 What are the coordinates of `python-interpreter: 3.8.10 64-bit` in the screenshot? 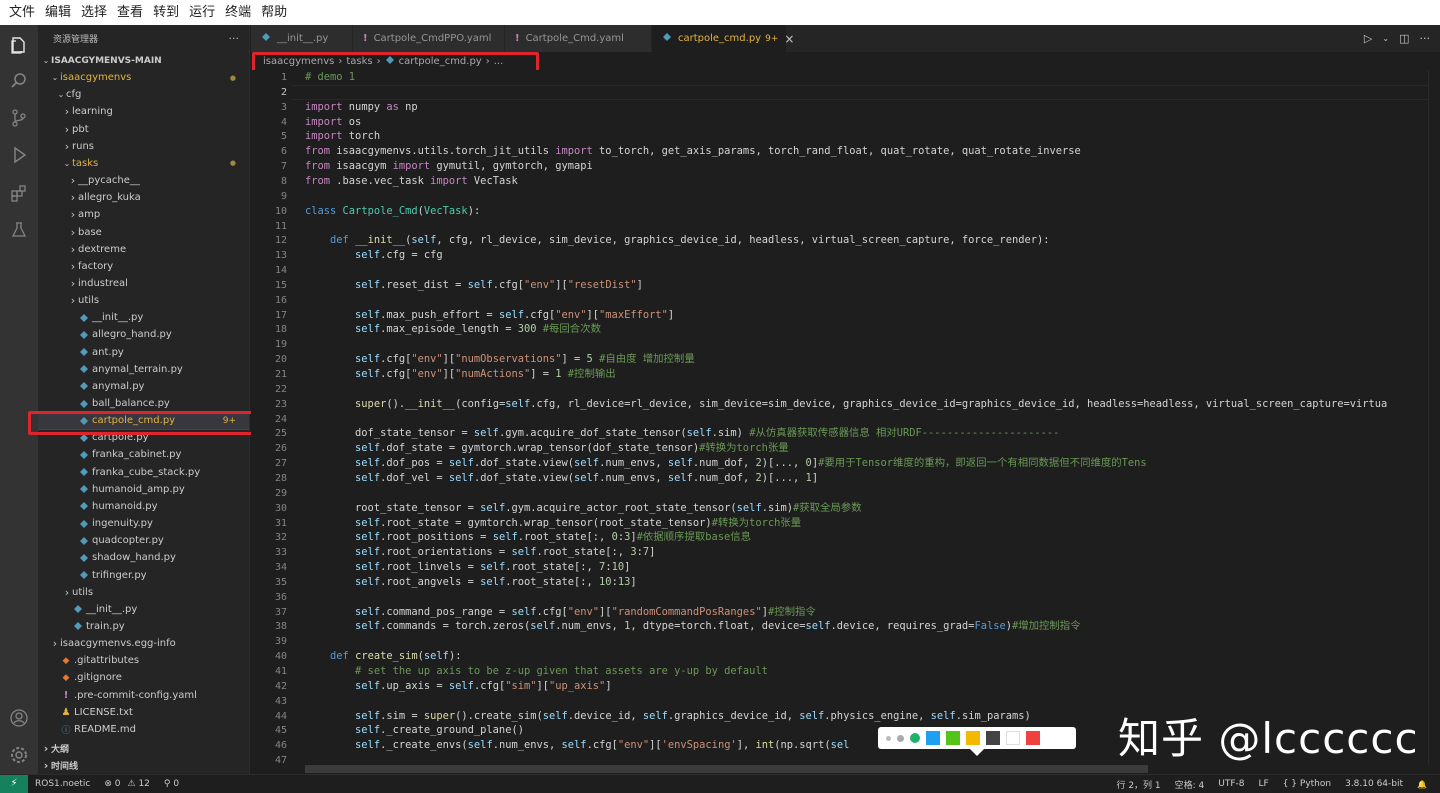 It's located at (1374, 784).